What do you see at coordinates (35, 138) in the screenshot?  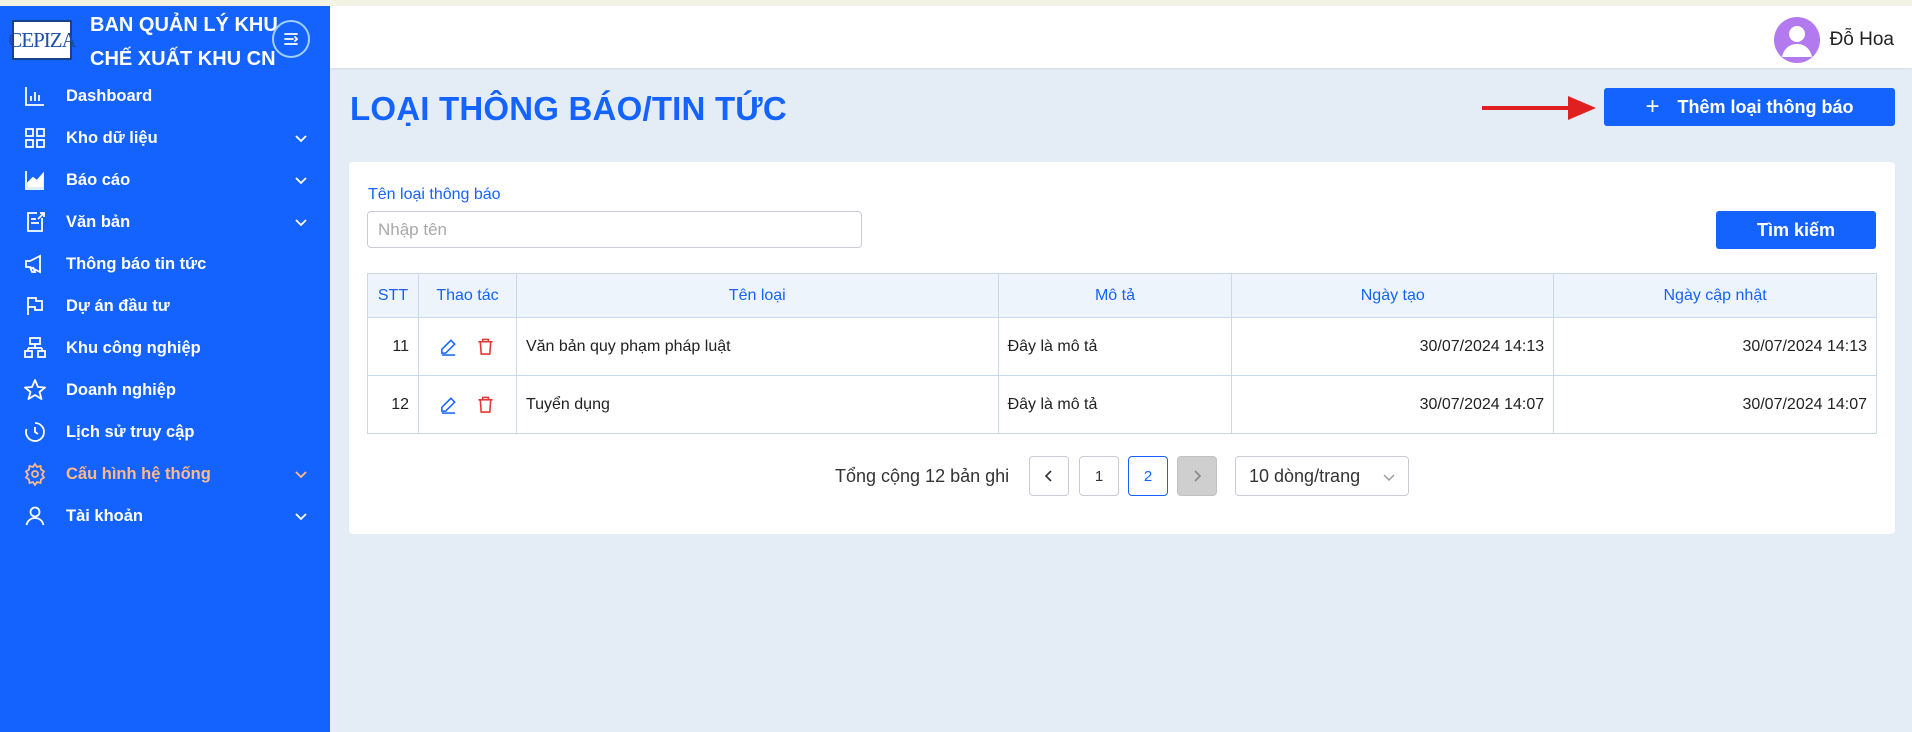 I see `grid-icon` at bounding box center [35, 138].